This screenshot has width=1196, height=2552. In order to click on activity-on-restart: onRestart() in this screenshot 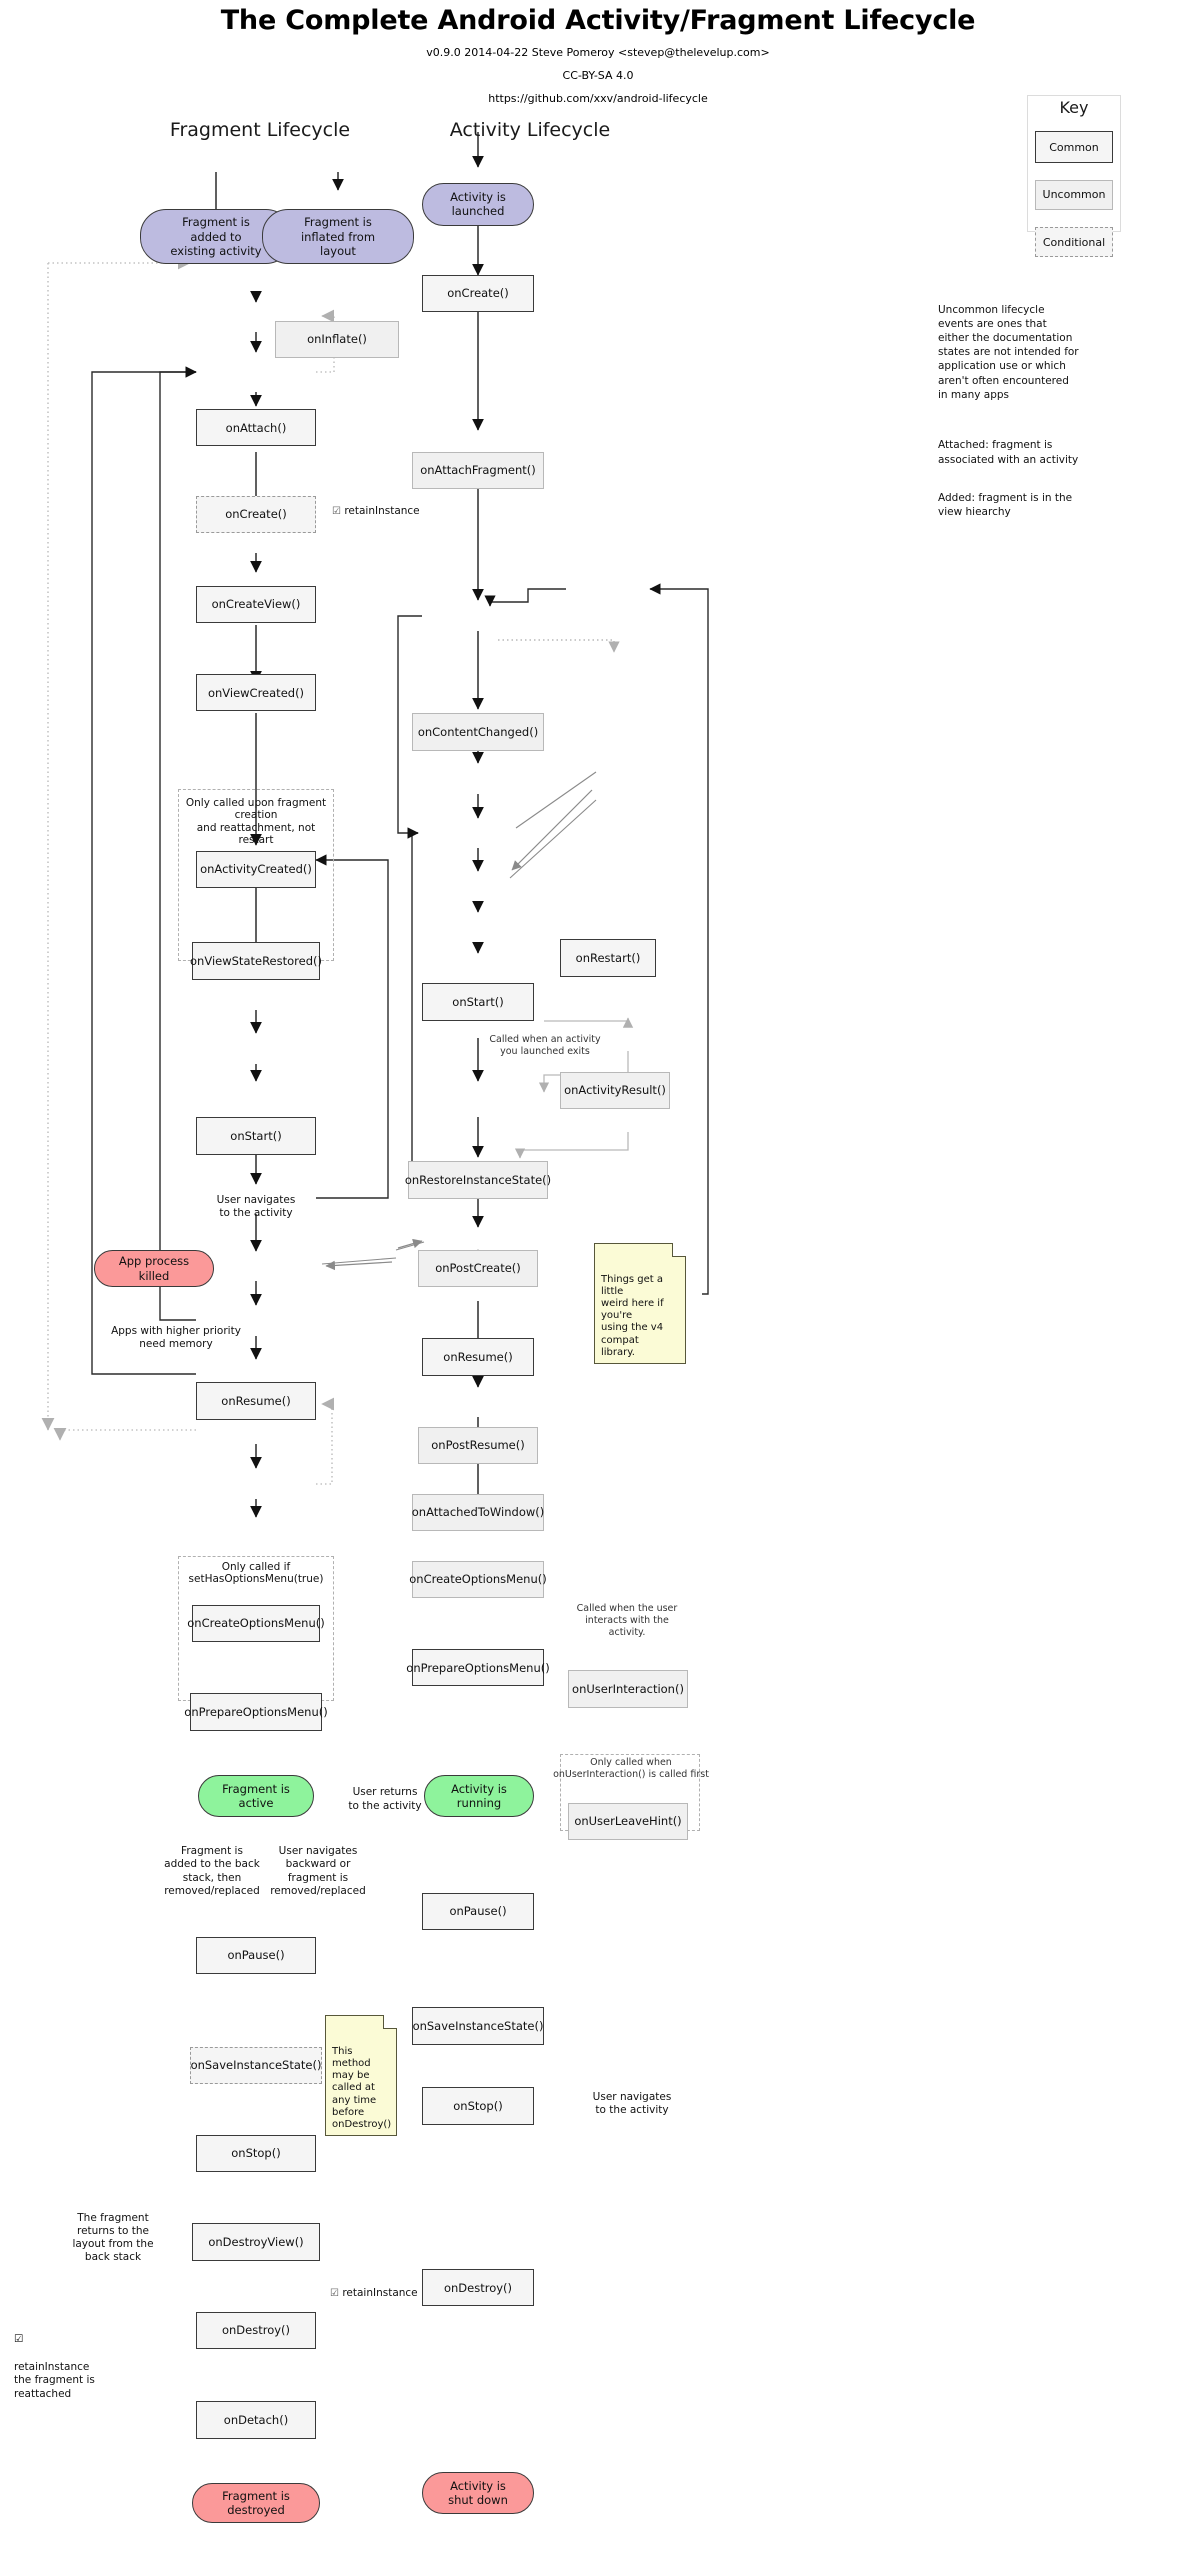, I will do `click(608, 958)`.